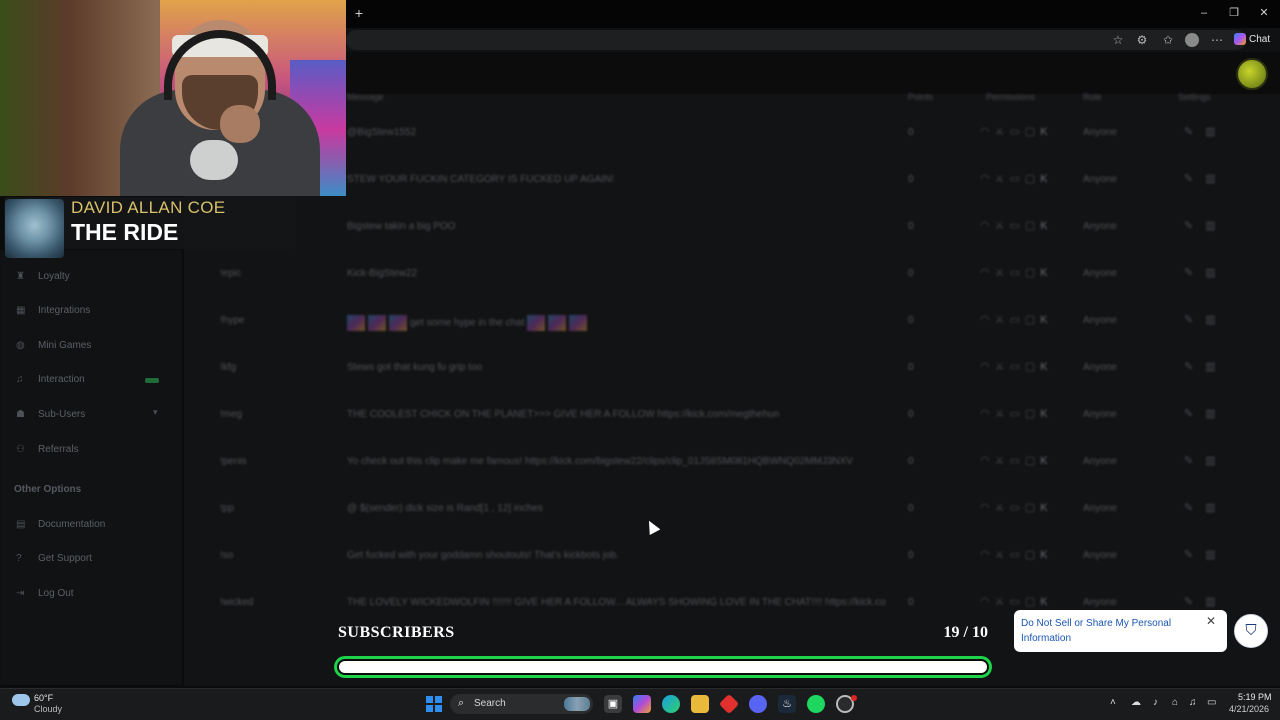 The height and width of the screenshot is (720, 1280). Describe the element at coordinates (434, 704) in the screenshot. I see `start-button` at that location.